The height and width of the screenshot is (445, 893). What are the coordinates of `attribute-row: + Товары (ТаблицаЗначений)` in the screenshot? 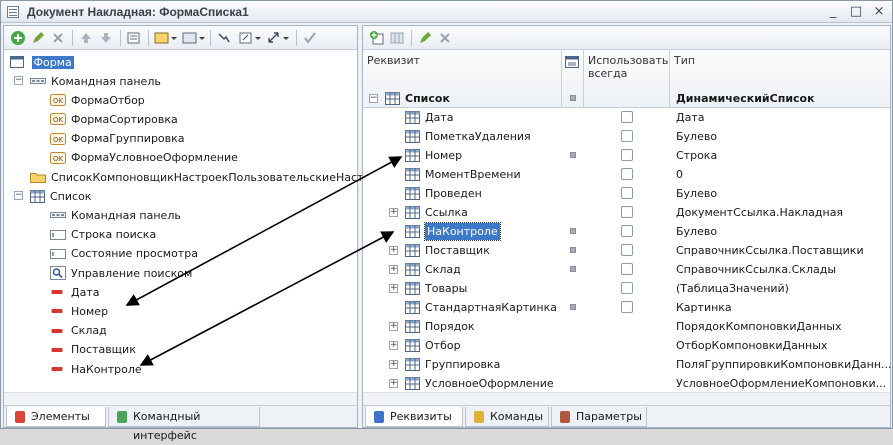 It's located at (626, 288).